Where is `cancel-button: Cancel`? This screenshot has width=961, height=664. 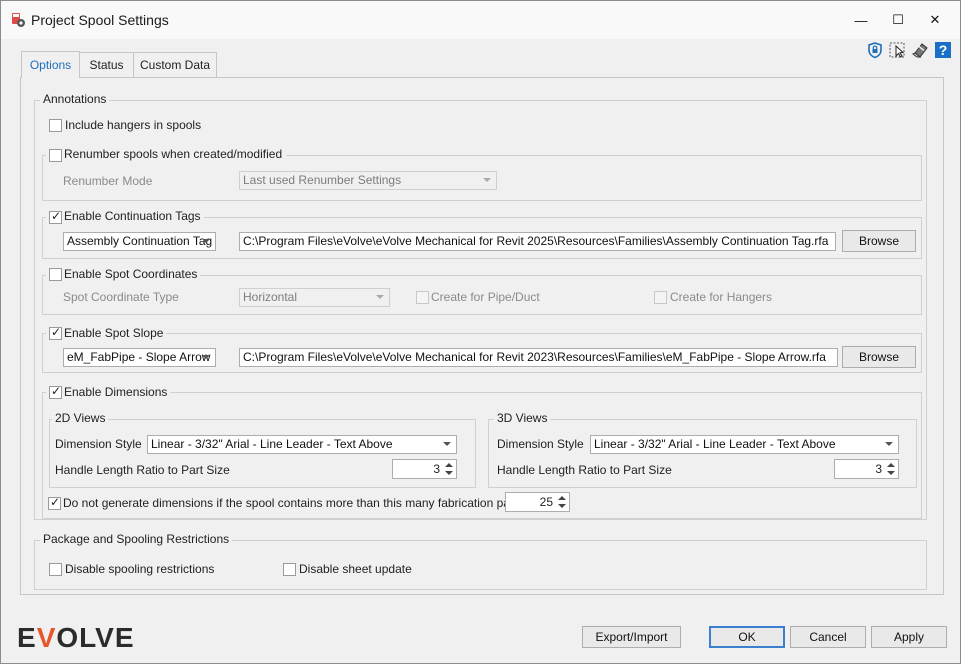 cancel-button: Cancel is located at coordinates (828, 637).